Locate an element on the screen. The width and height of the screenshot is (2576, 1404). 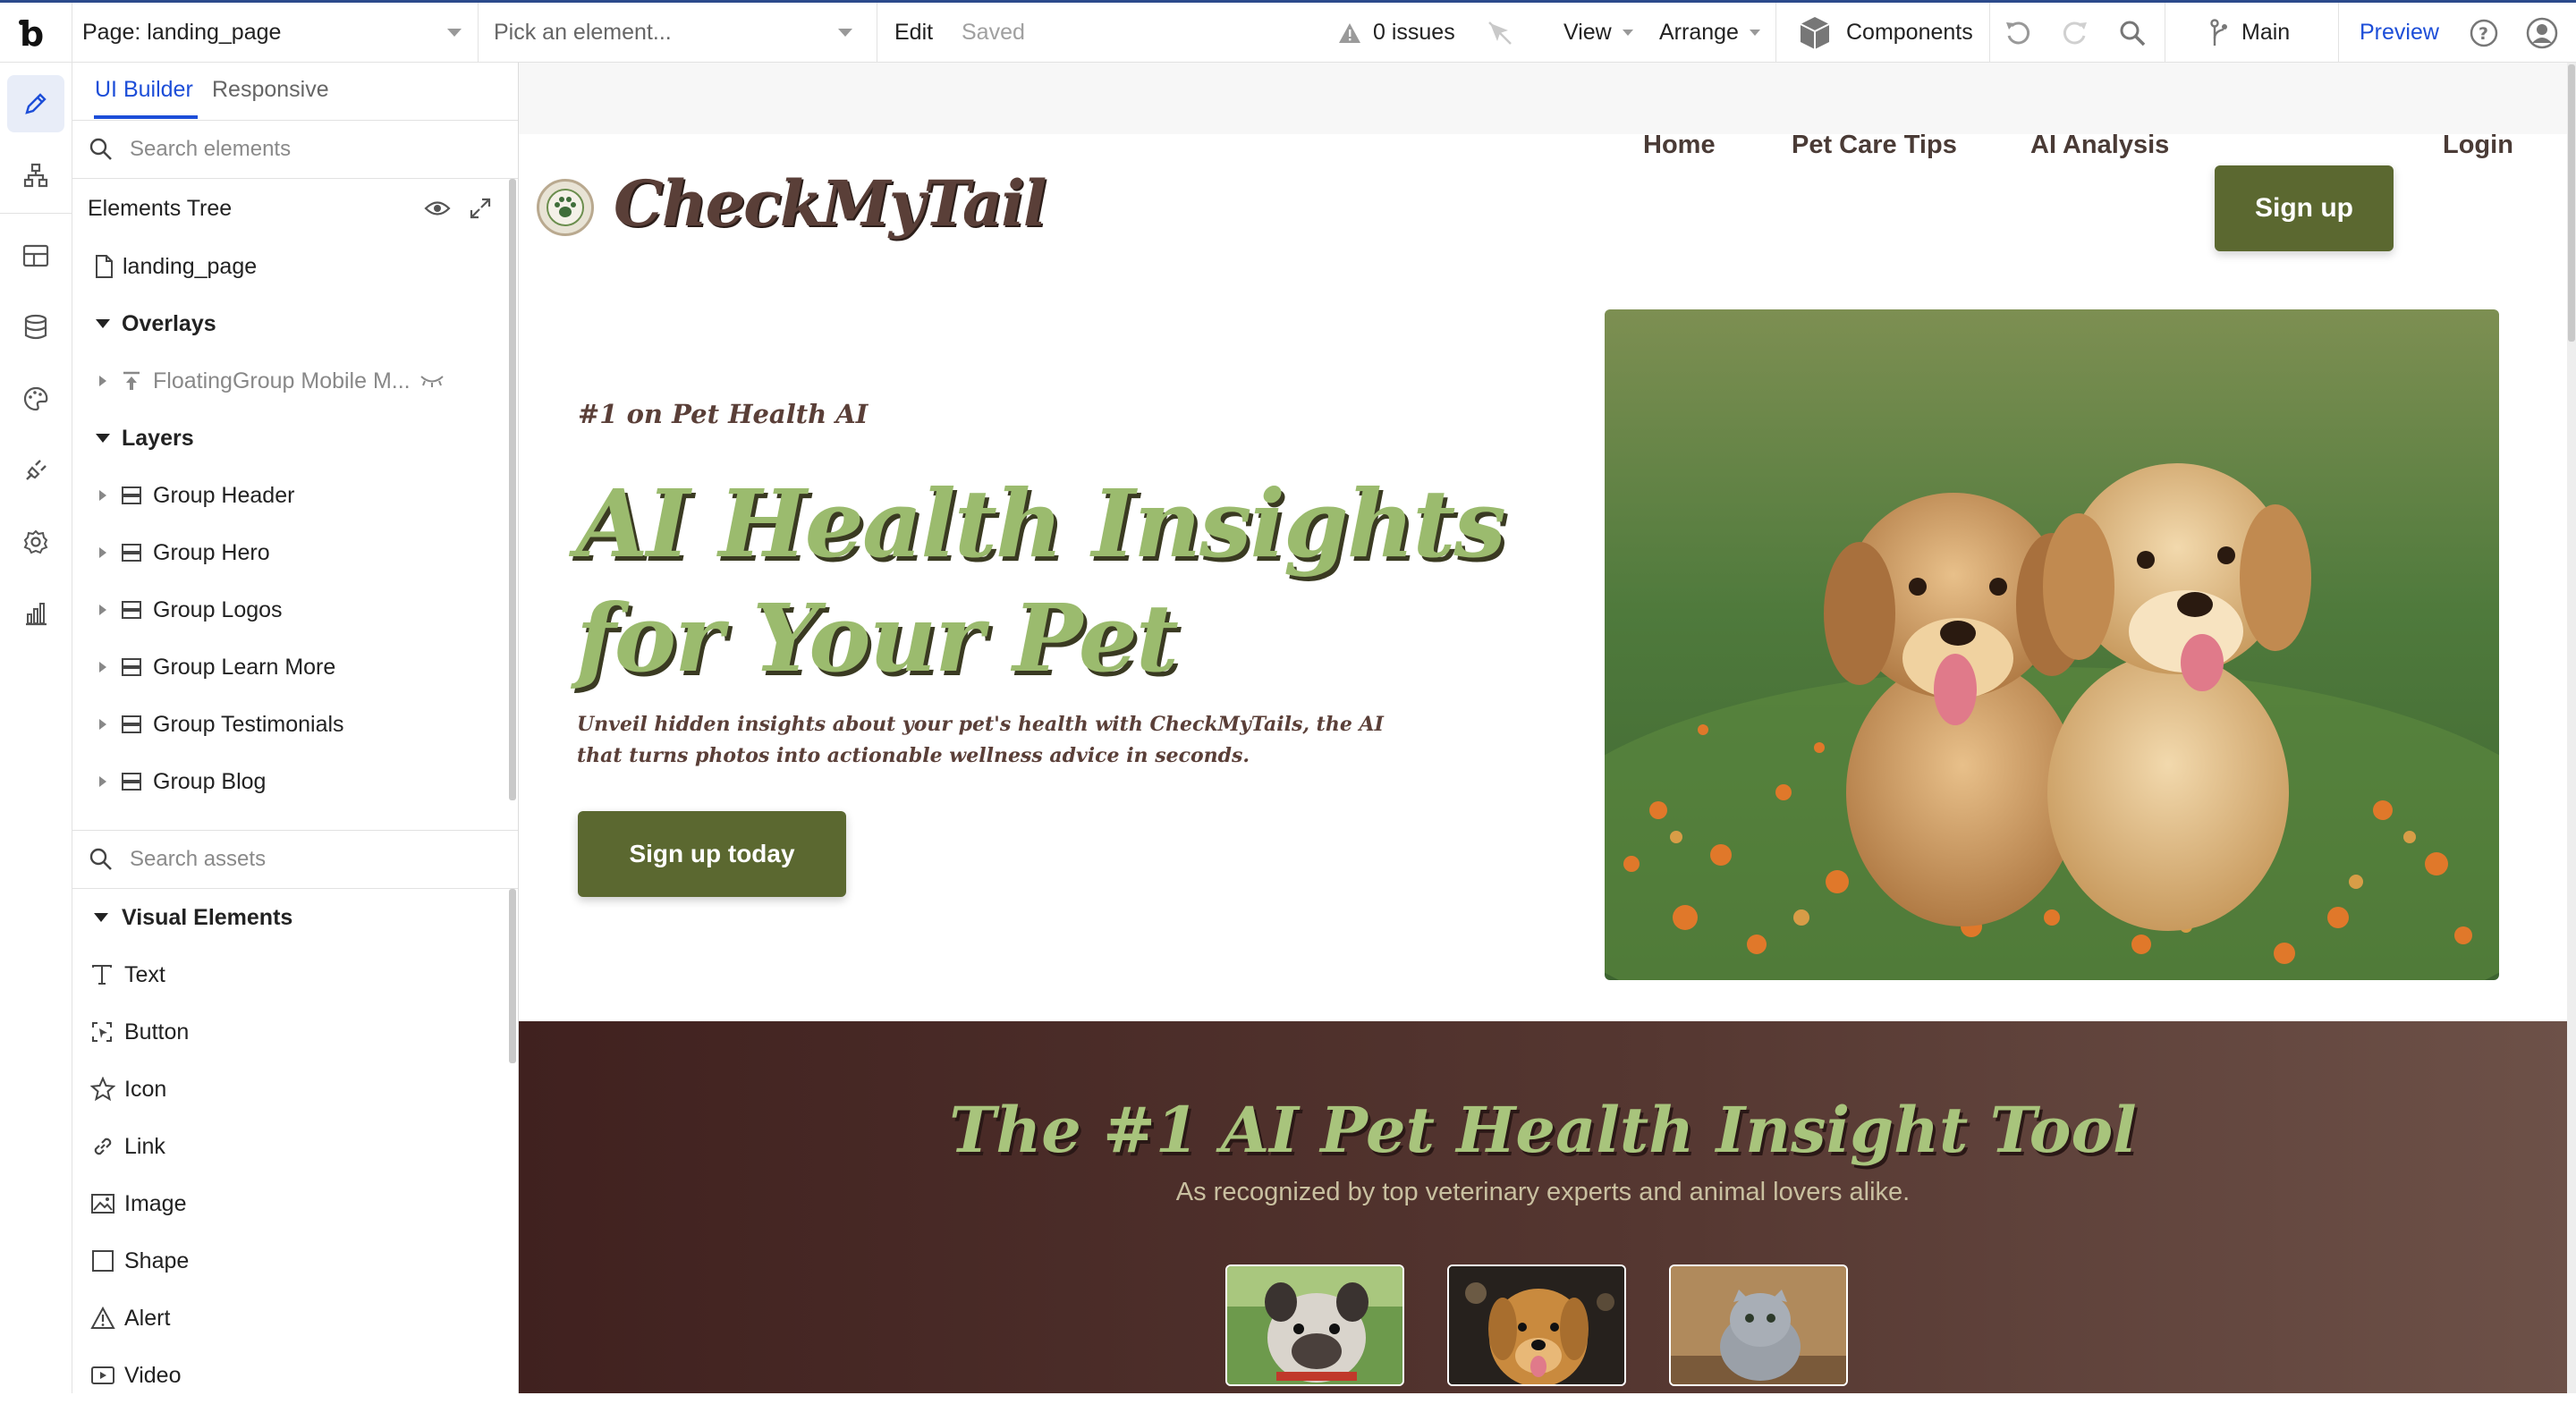
palette-item-video: Video is located at coordinates (287, 1376).